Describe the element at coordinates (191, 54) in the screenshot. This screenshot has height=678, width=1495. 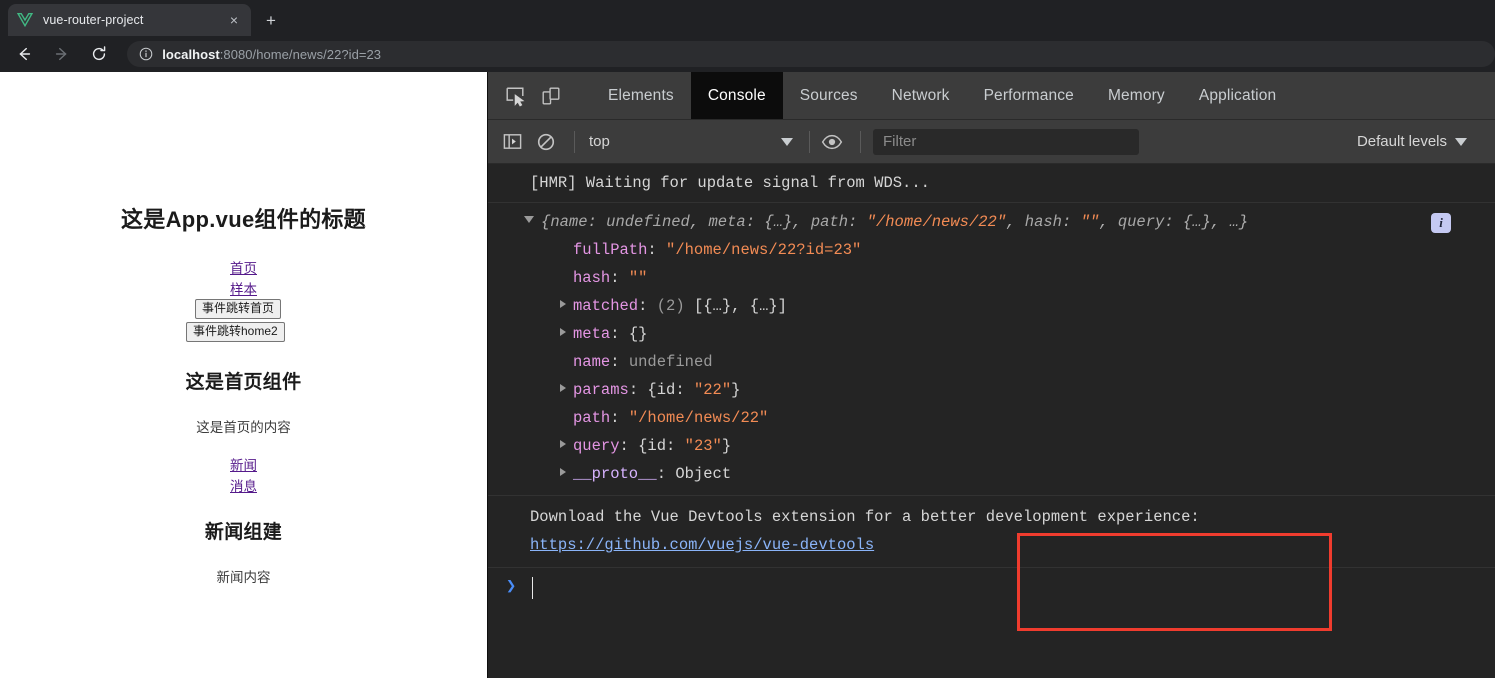
I see `url-host: localhost` at that location.